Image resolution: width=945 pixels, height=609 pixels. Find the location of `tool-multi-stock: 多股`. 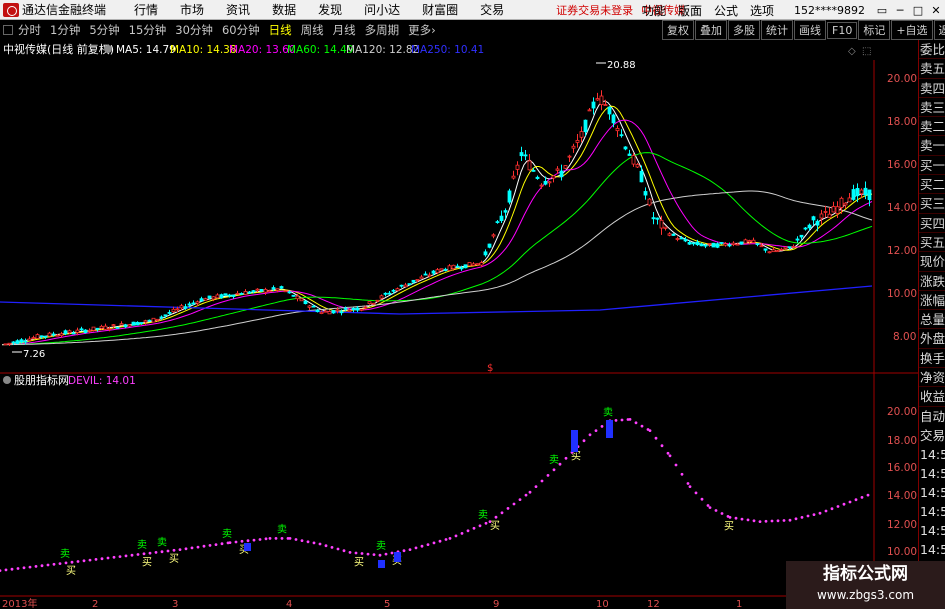

tool-multi-stock: 多股 is located at coordinates (744, 30).